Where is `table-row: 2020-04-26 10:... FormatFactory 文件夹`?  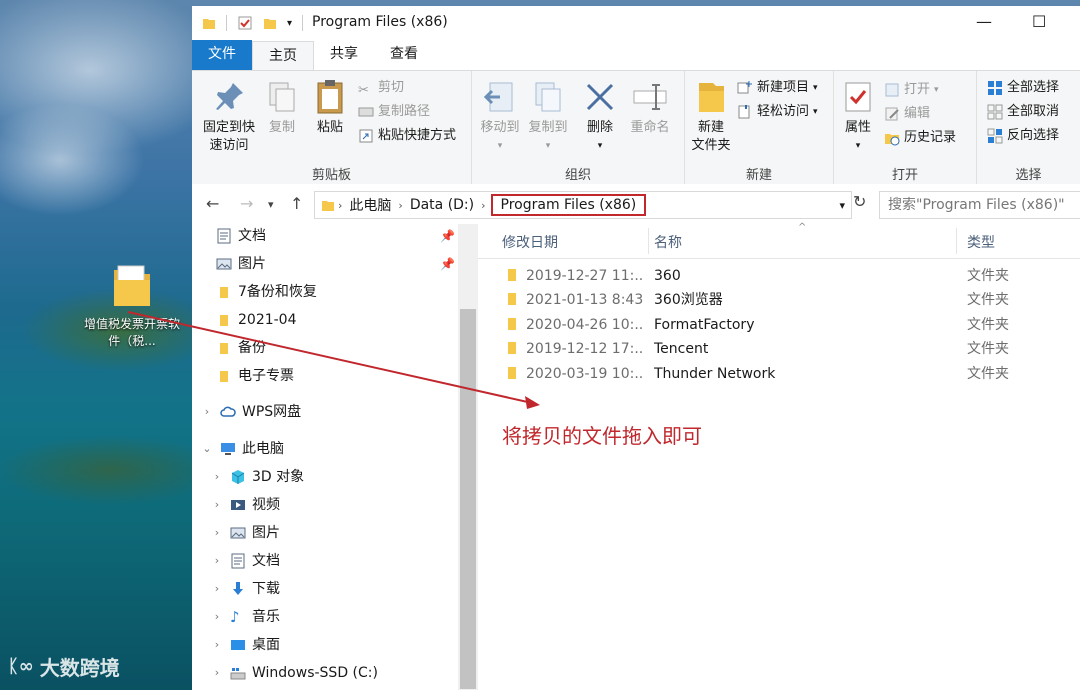 table-row: 2020-04-26 10:... FormatFactory 文件夹 is located at coordinates (789, 325).